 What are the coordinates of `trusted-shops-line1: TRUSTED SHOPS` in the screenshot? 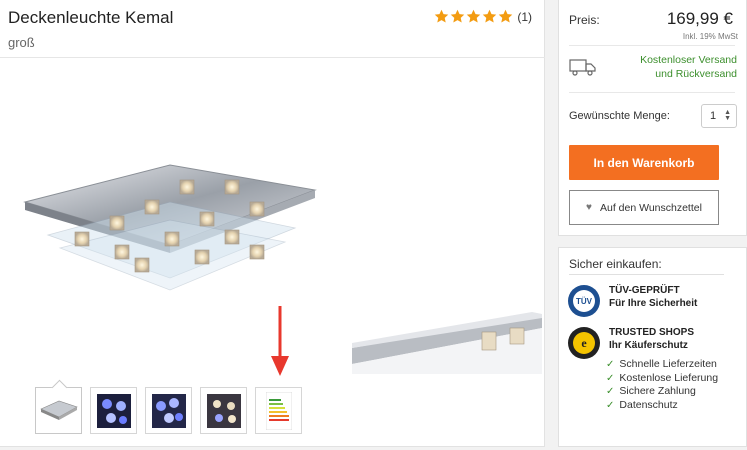 It's located at (652, 332).